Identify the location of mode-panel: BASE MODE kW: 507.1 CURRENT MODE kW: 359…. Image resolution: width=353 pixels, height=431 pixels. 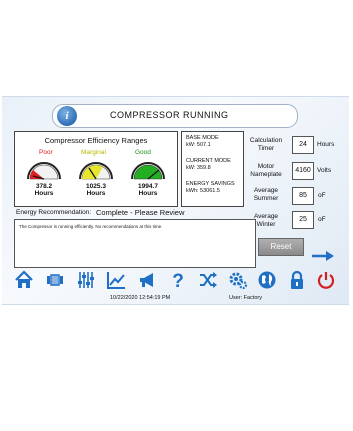
(212, 169).